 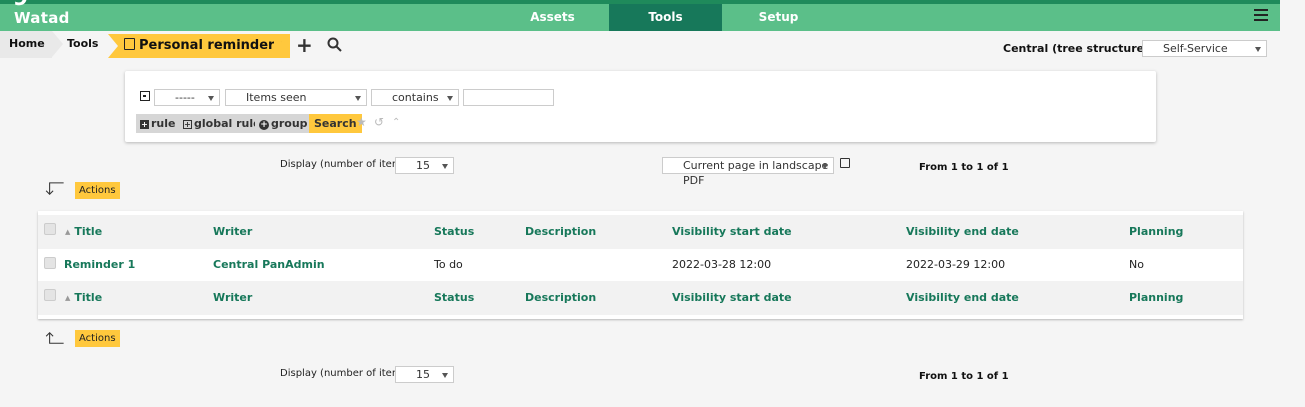 I want to click on add-rule-button: + rule, so click(x=158, y=123).